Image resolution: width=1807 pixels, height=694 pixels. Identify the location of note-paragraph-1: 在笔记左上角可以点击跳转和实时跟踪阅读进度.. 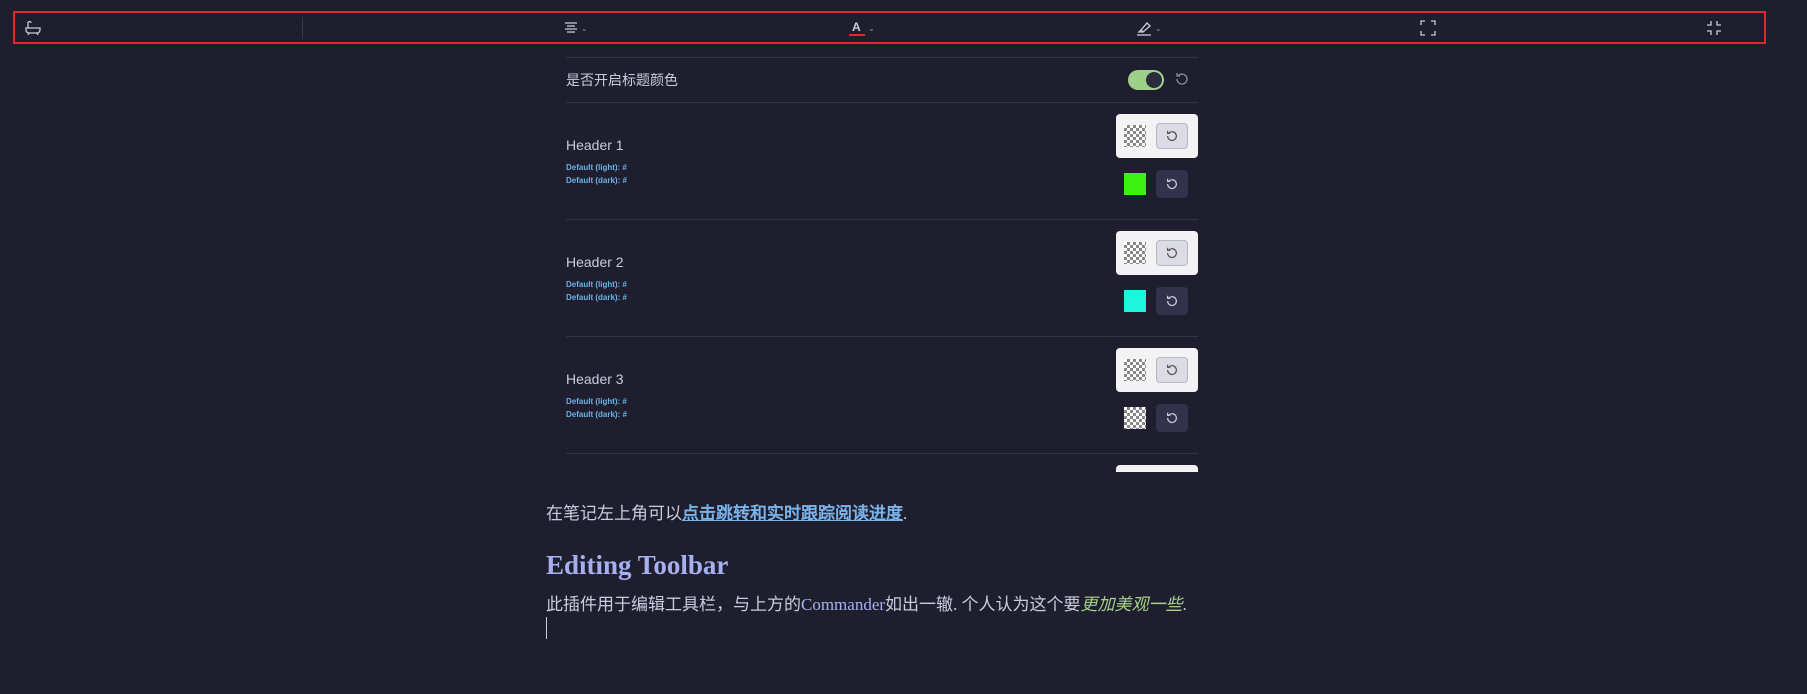
(727, 513).